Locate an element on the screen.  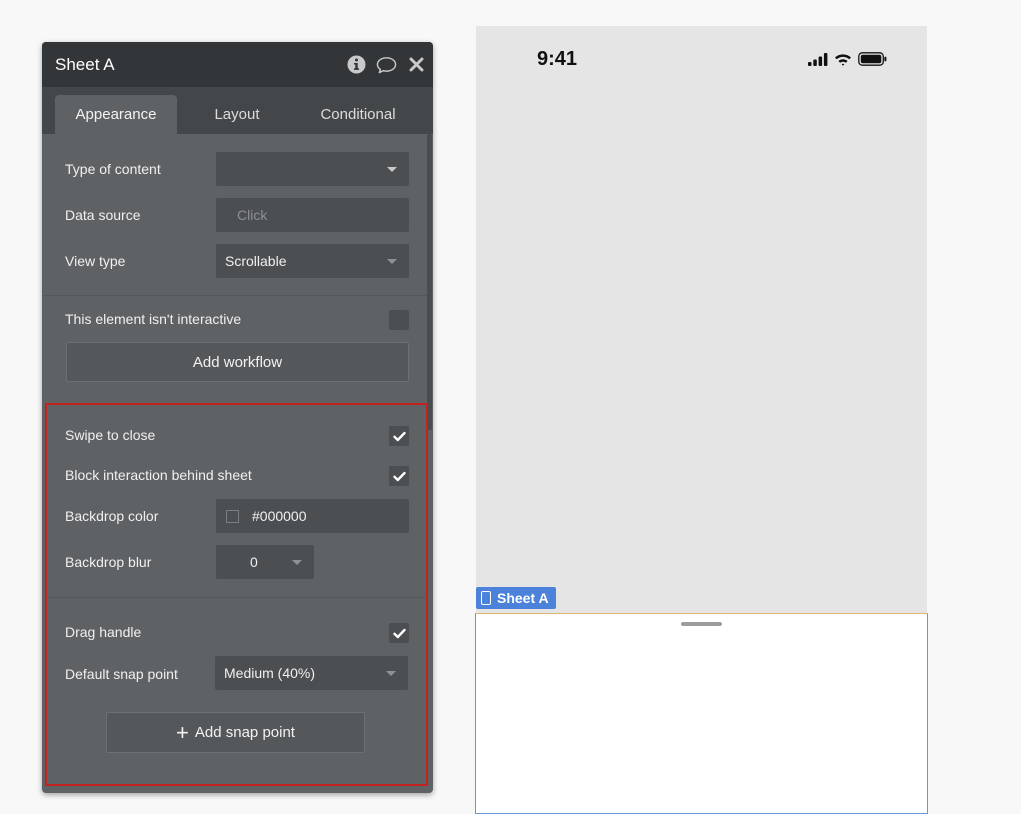
backdrop-blur-value: 0 is located at coordinates (254, 562).